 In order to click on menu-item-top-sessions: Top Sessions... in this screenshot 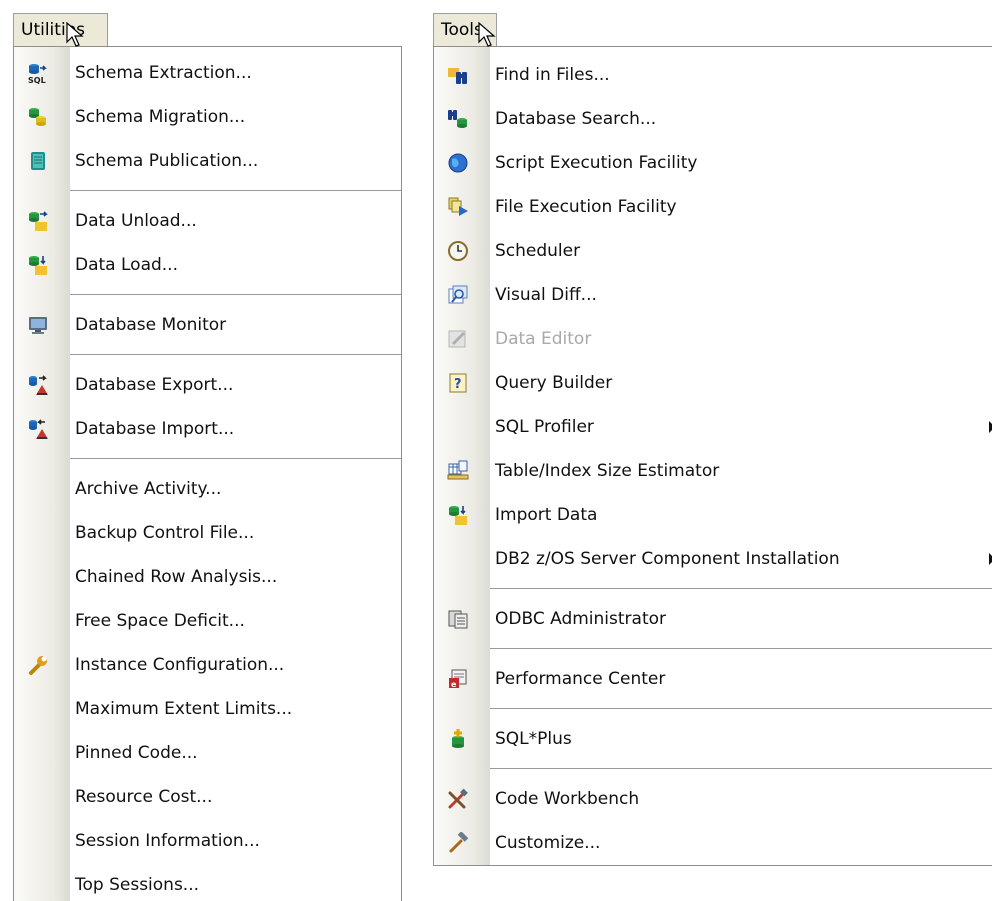, I will do `click(207, 882)`.